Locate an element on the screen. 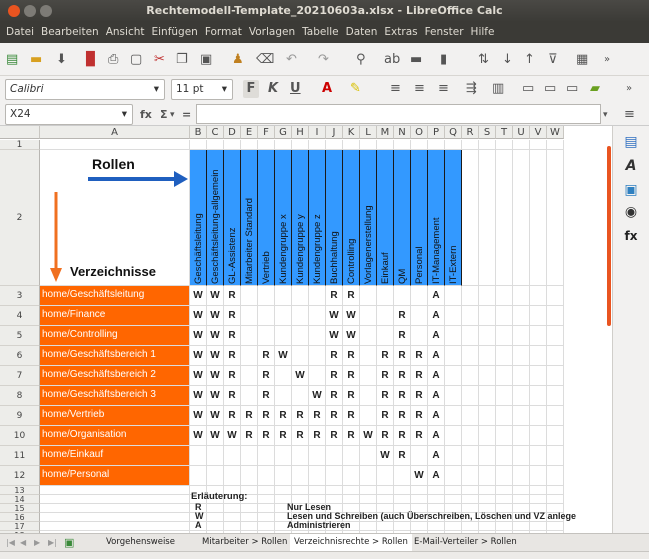 The height and width of the screenshot is (559, 649). corner-cell is located at coordinates (20, 132).